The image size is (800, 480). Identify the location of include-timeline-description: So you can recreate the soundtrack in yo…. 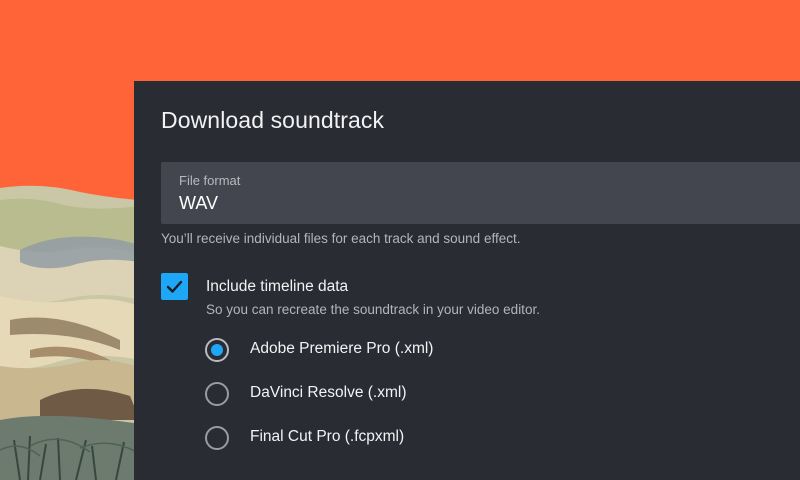
(373, 309).